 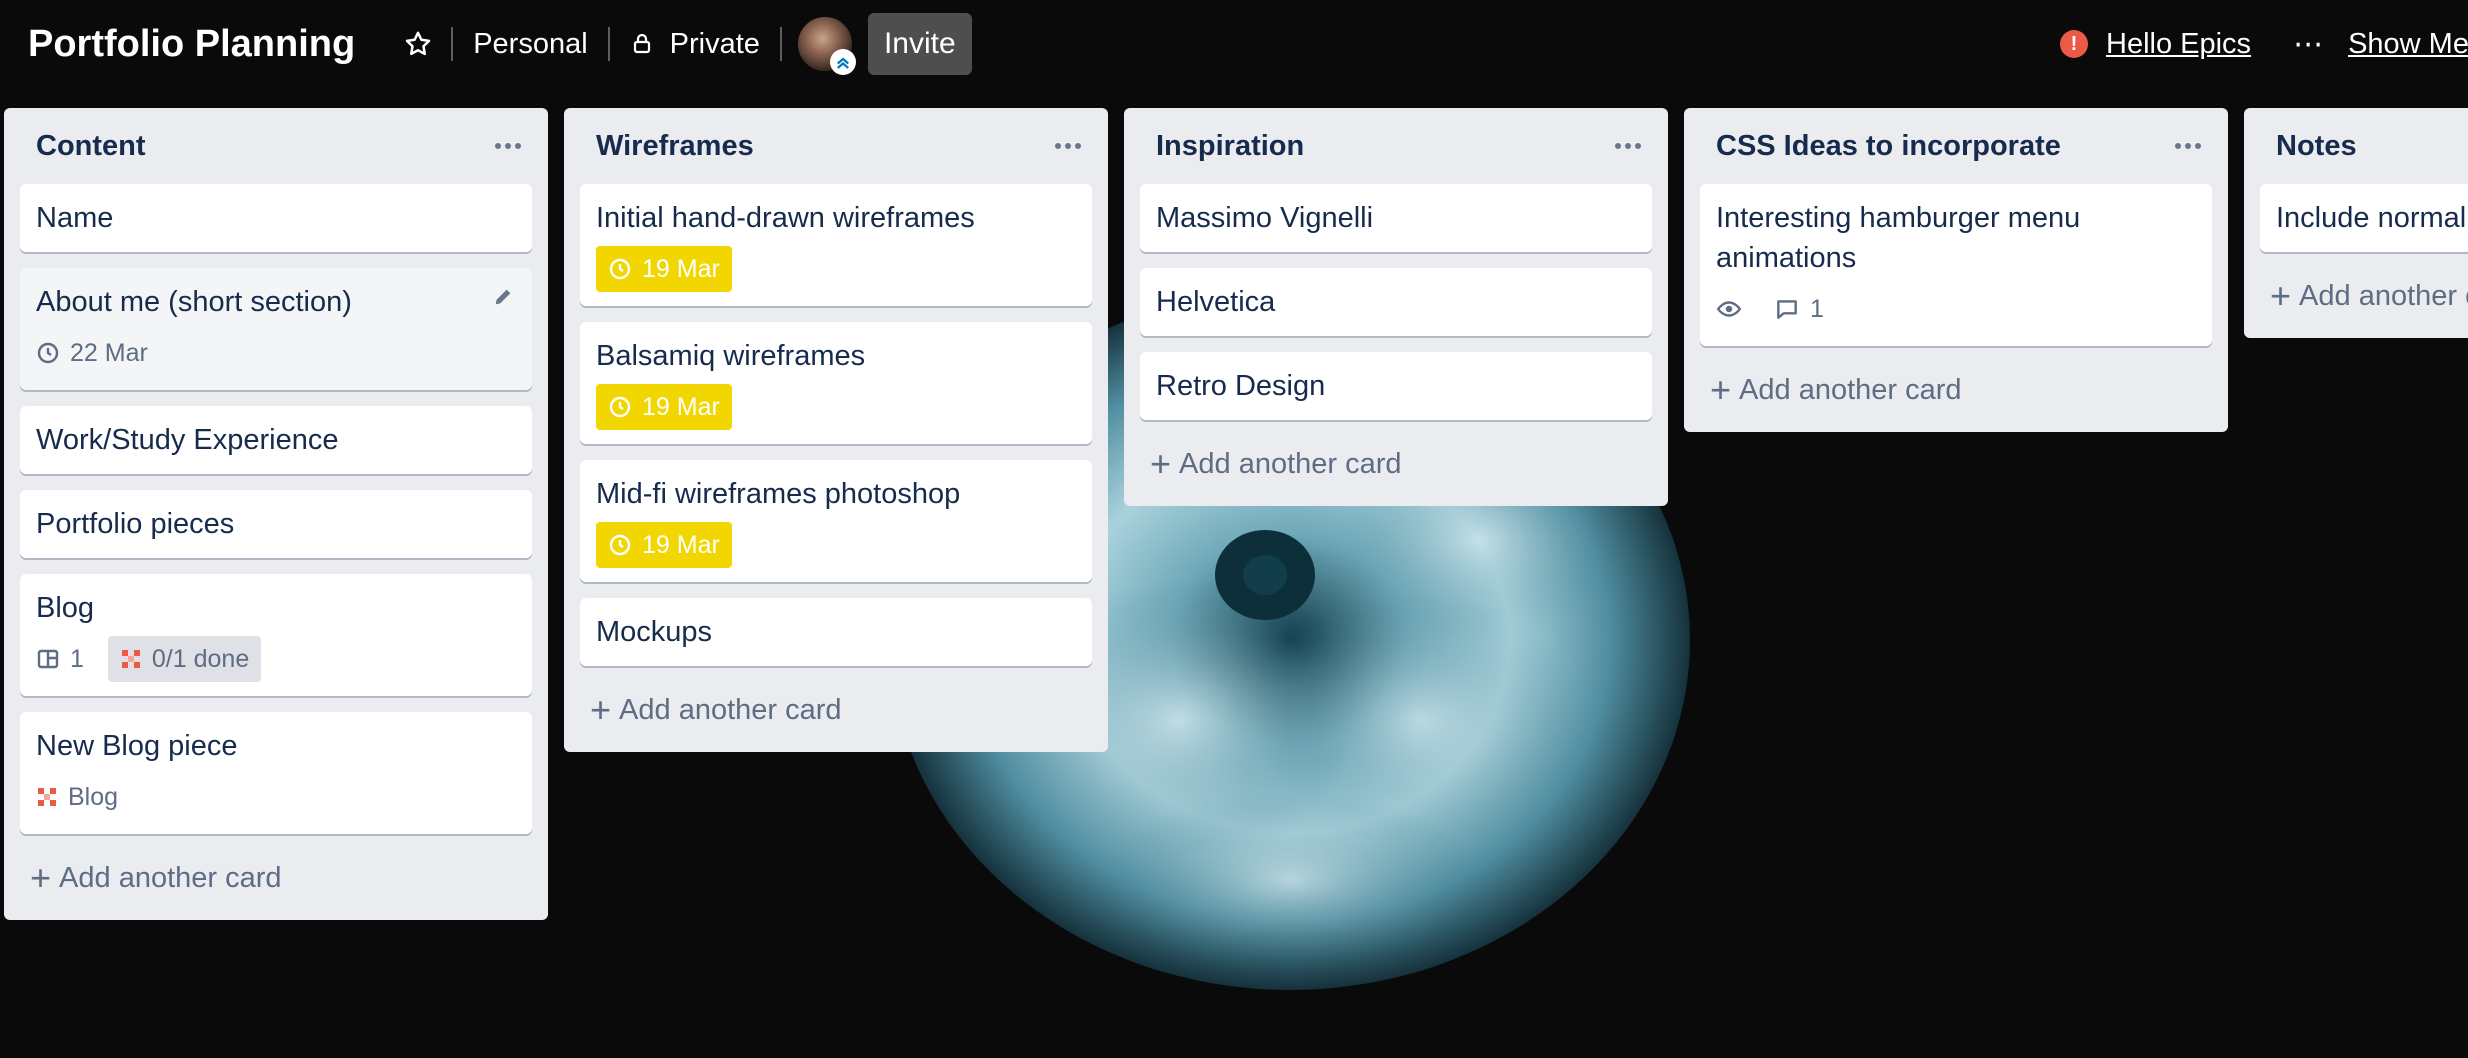 I want to click on visibility-label: Private, so click(x=714, y=43).